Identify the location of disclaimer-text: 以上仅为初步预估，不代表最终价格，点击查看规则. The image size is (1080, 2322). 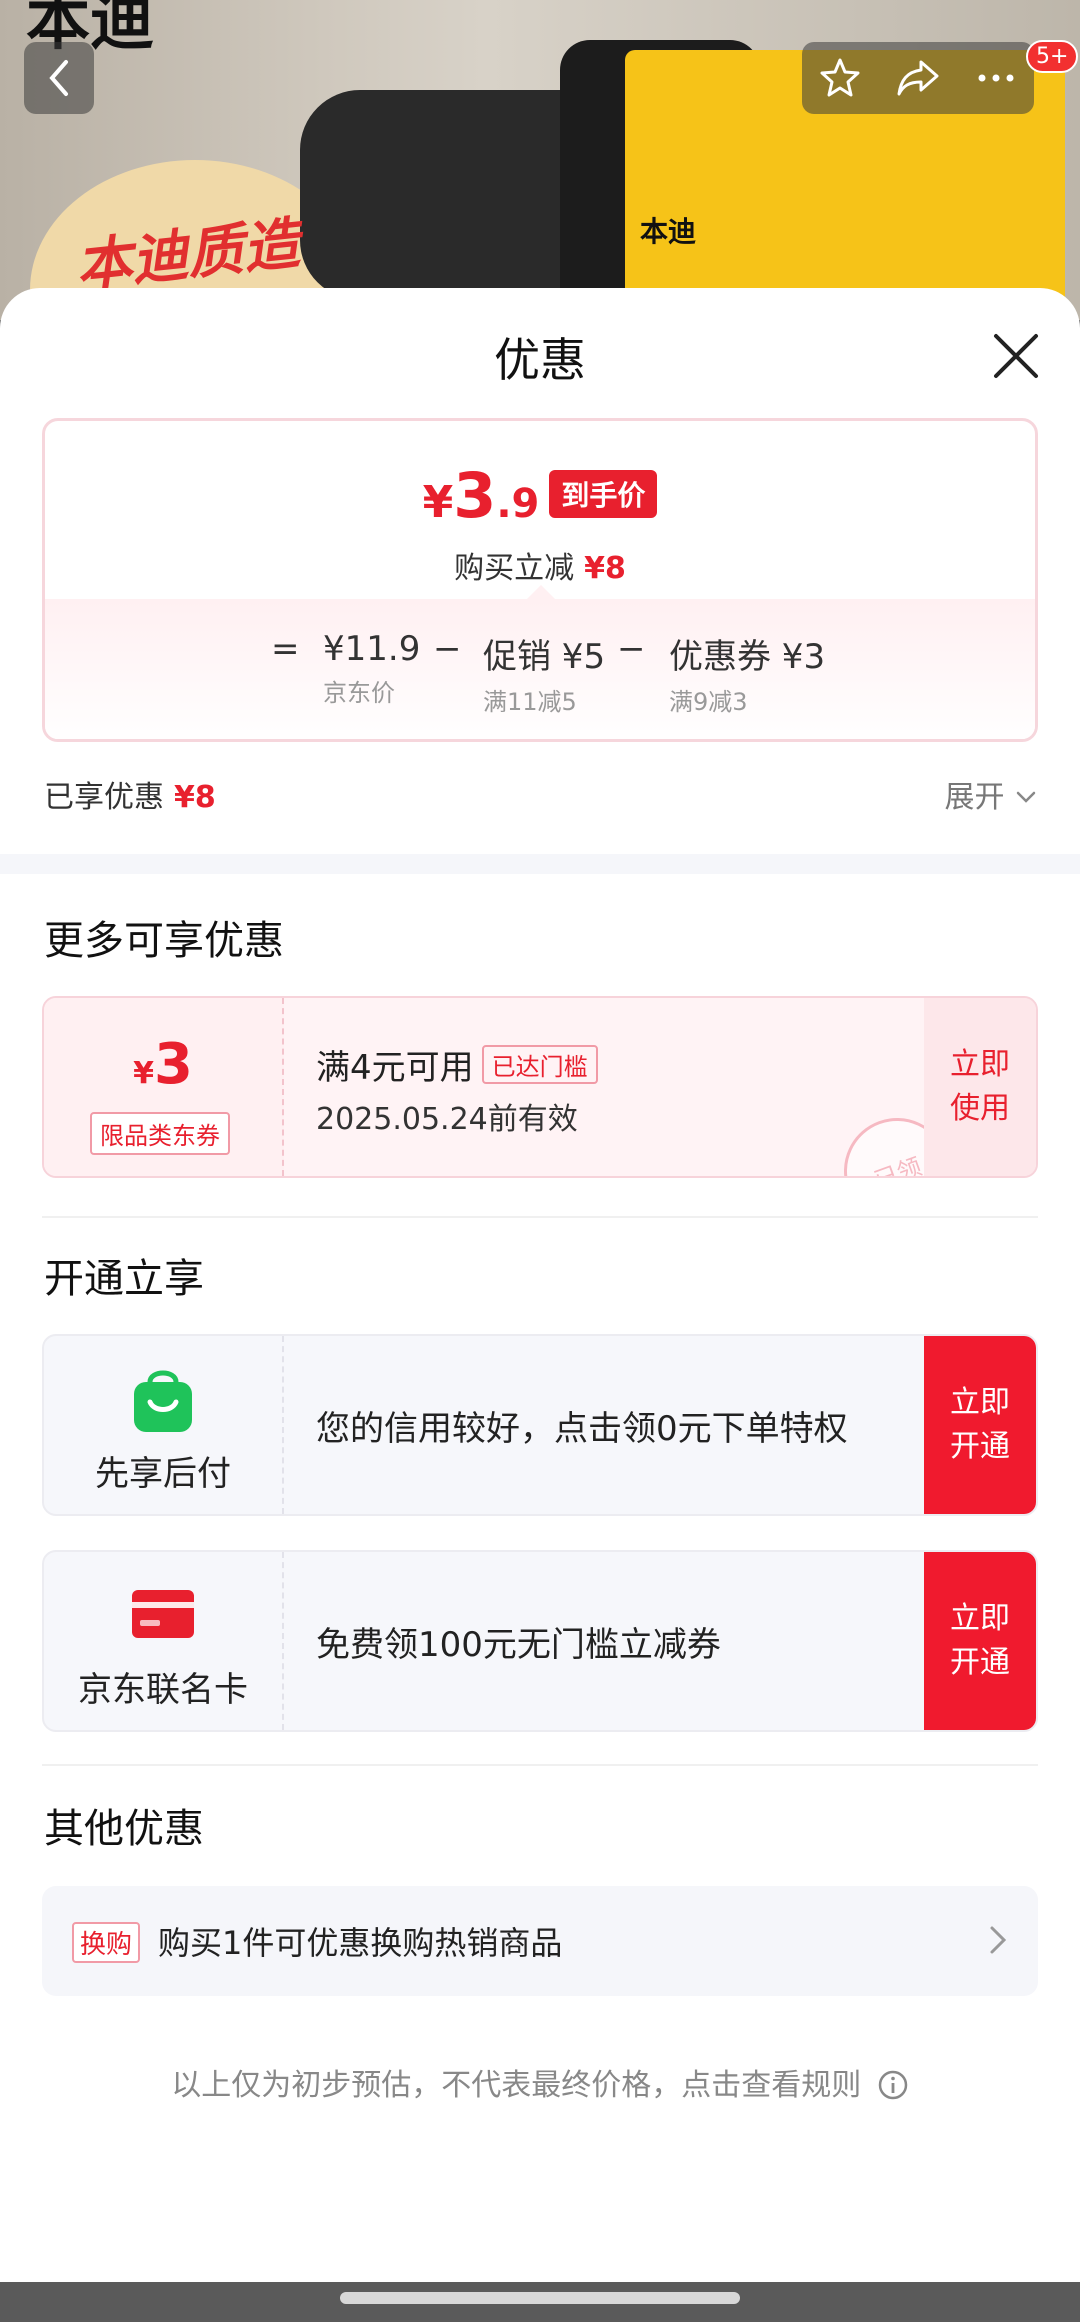
(516, 2085).